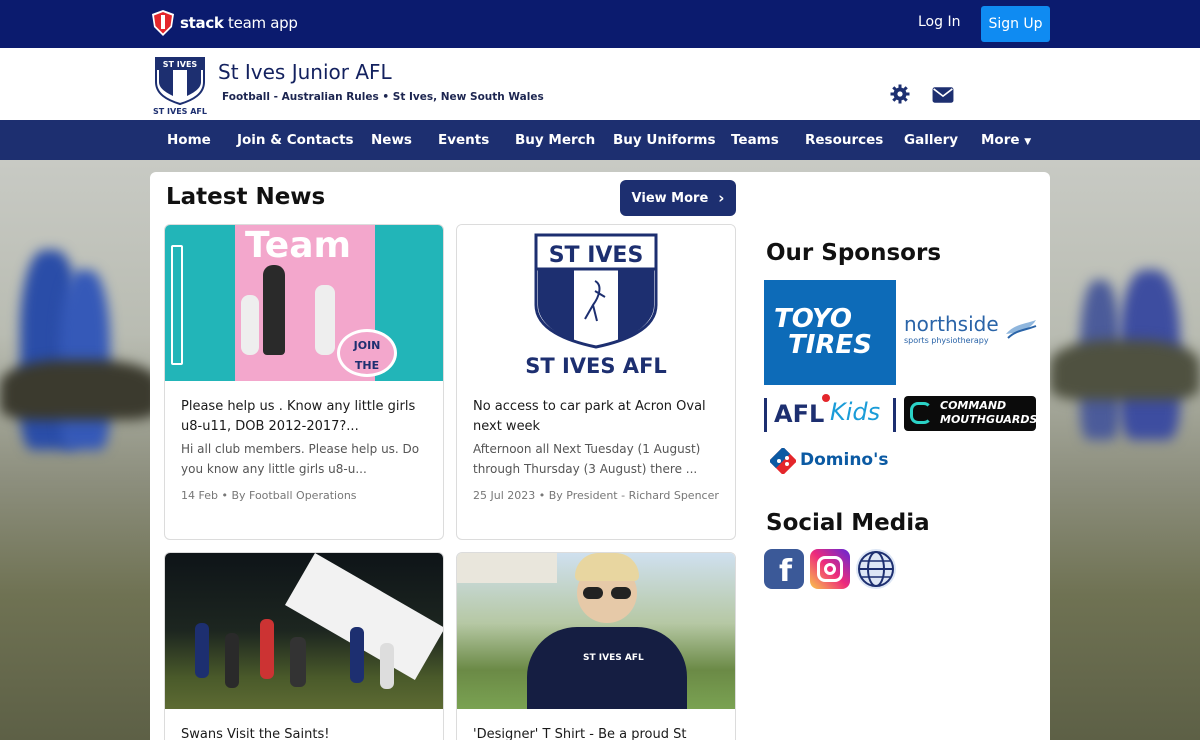 The width and height of the screenshot is (1200, 740). I want to click on sponsor-northside: northside sports physiotherapy, so click(971, 332).